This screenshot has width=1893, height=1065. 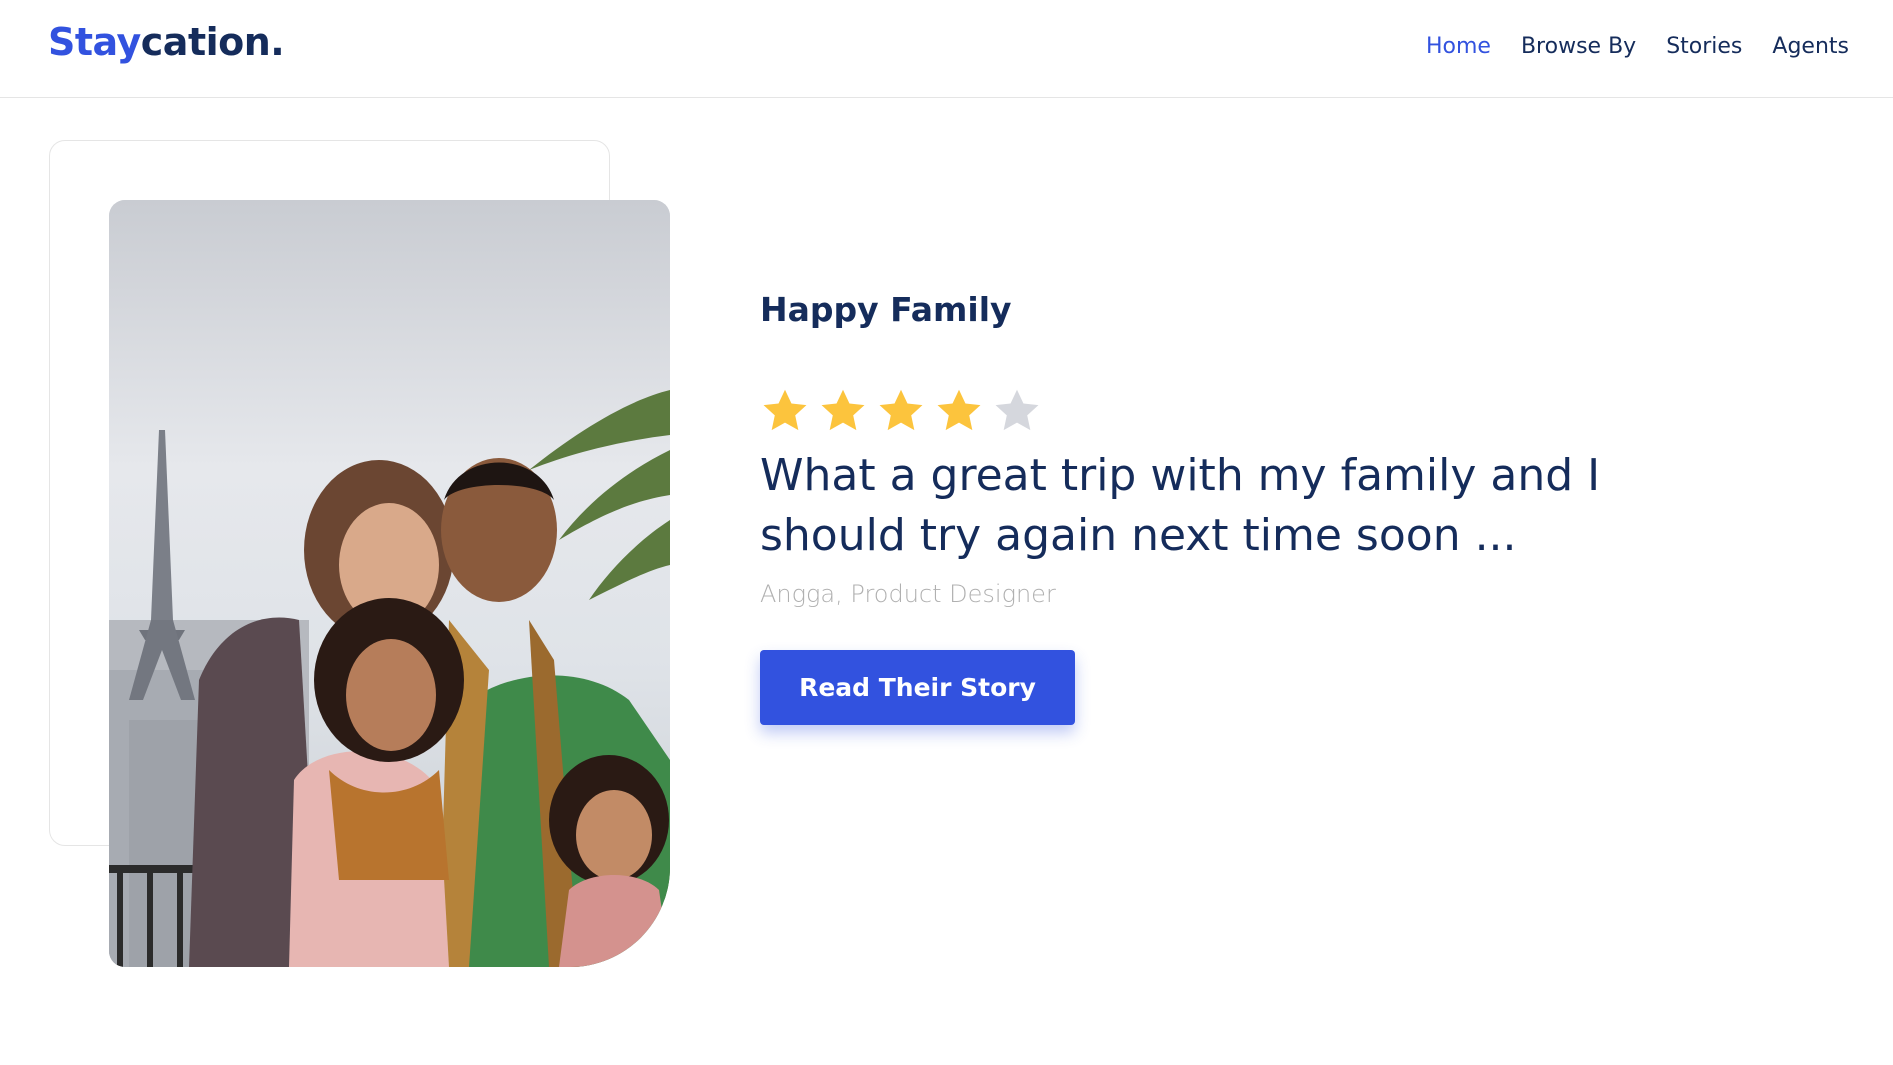 I want to click on main-nav: Home Browse By Stories Agents, so click(x=1637, y=46).